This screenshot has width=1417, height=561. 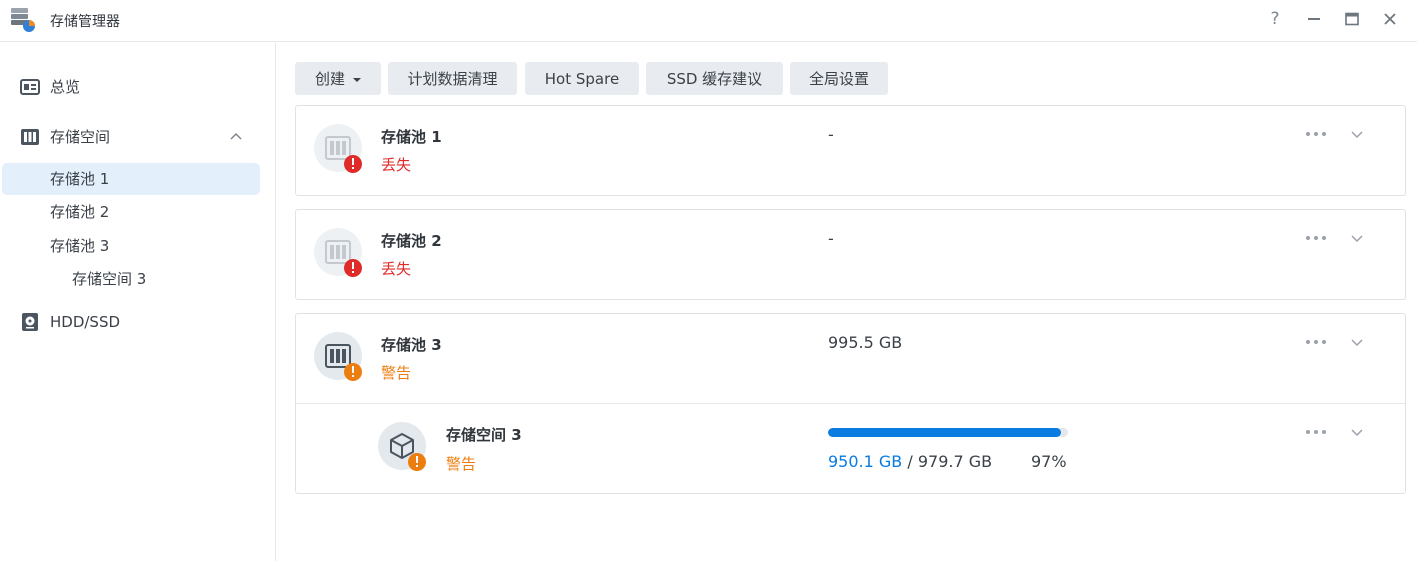 I want to click on close-icon, so click(x=1390, y=19).